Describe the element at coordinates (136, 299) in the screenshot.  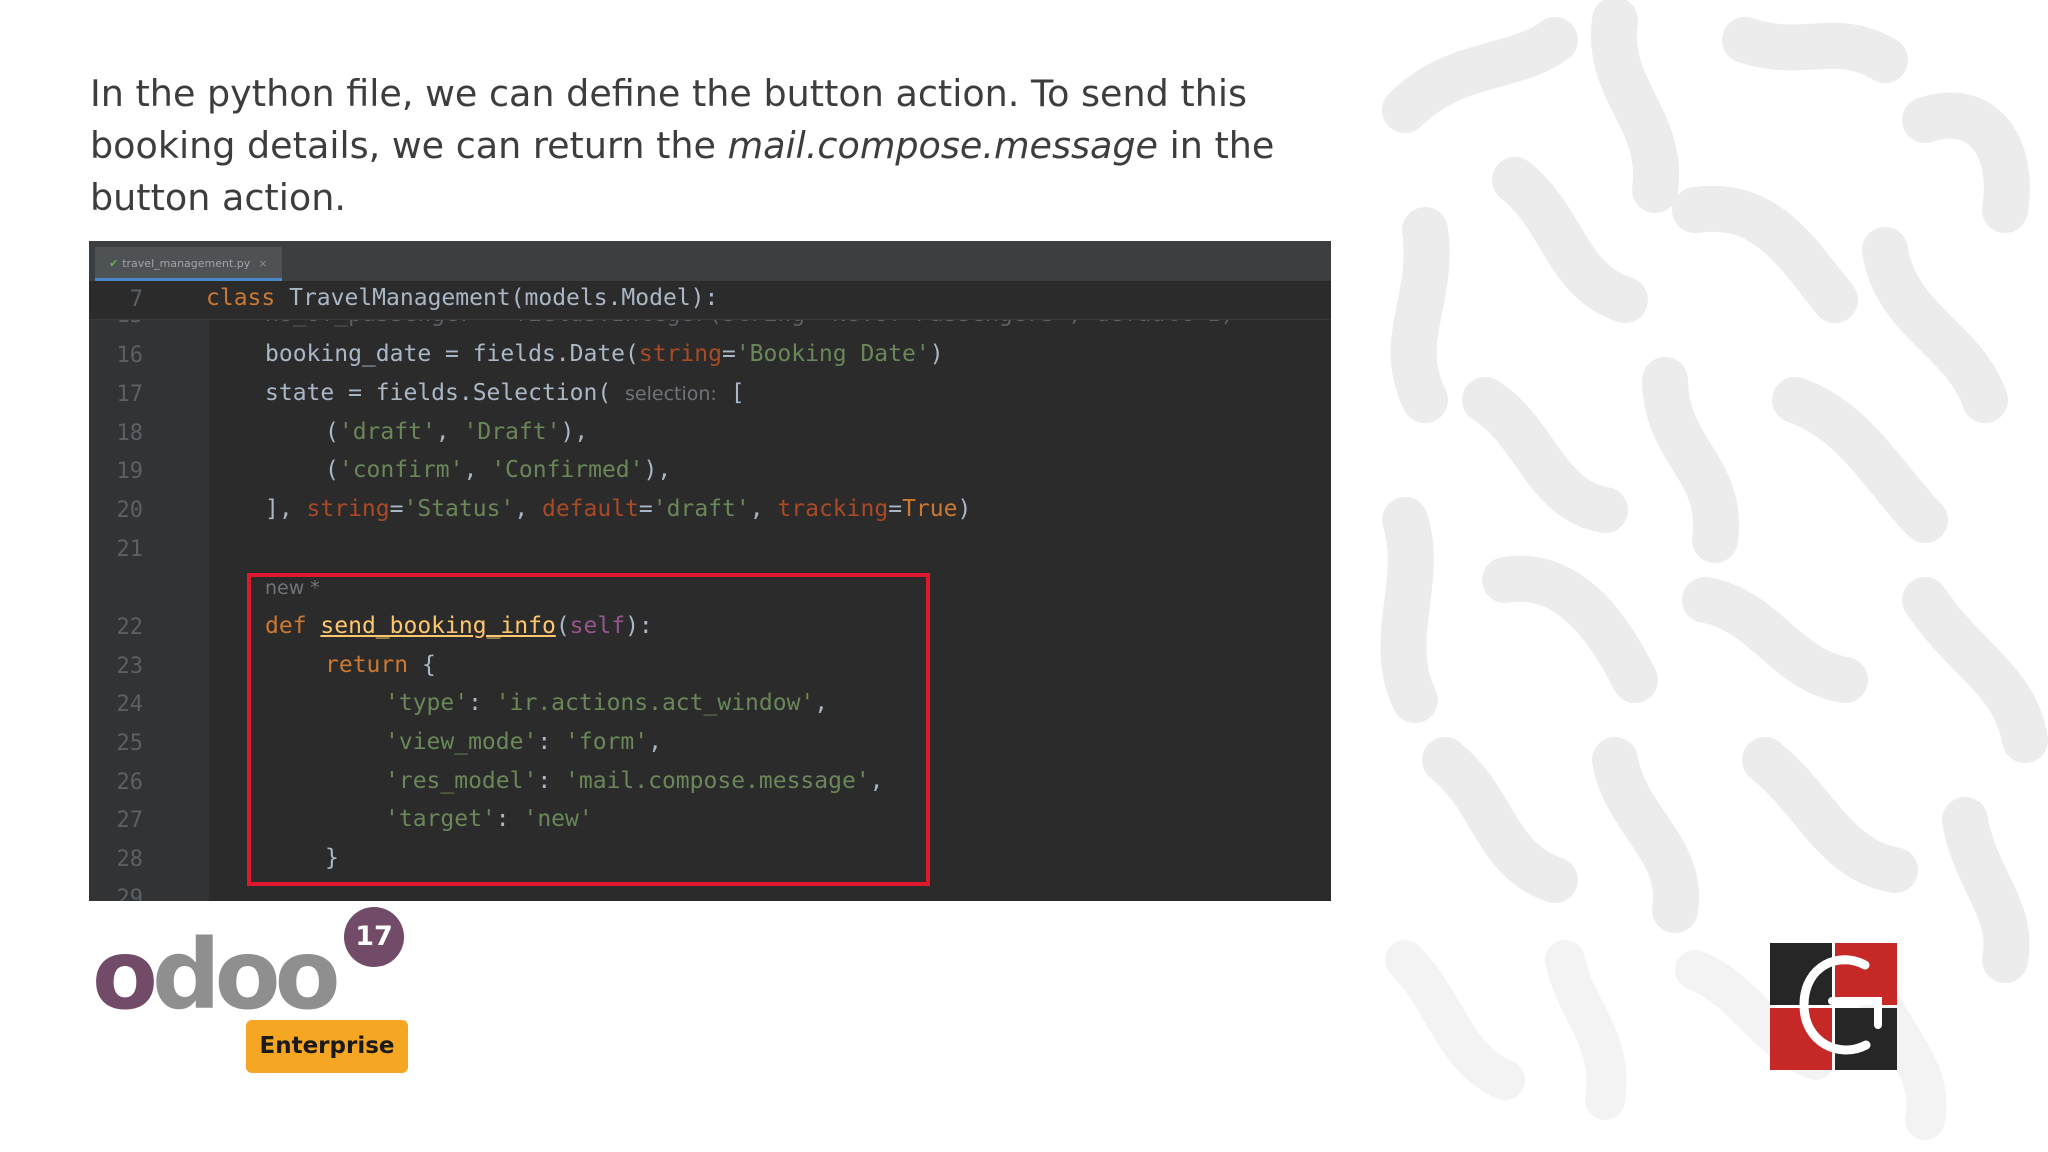
I see `line-number: 7` at that location.